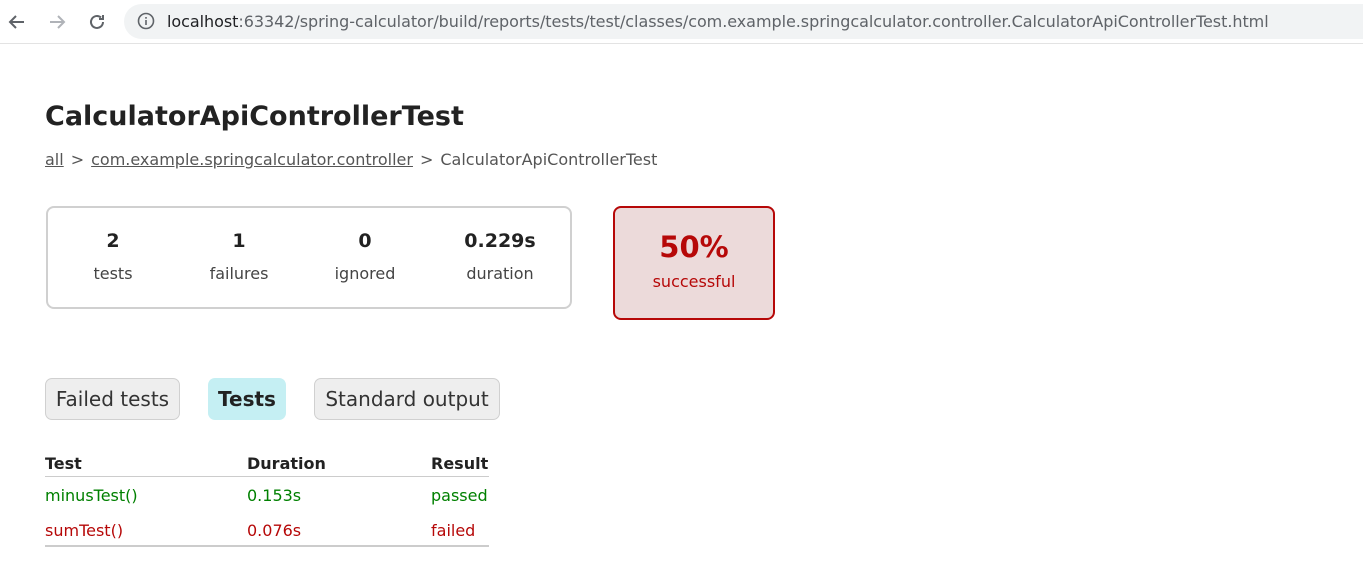 Image resolution: width=1363 pixels, height=583 pixels. What do you see at coordinates (91, 495) in the screenshot?
I see `test-name: minusTest()` at bounding box center [91, 495].